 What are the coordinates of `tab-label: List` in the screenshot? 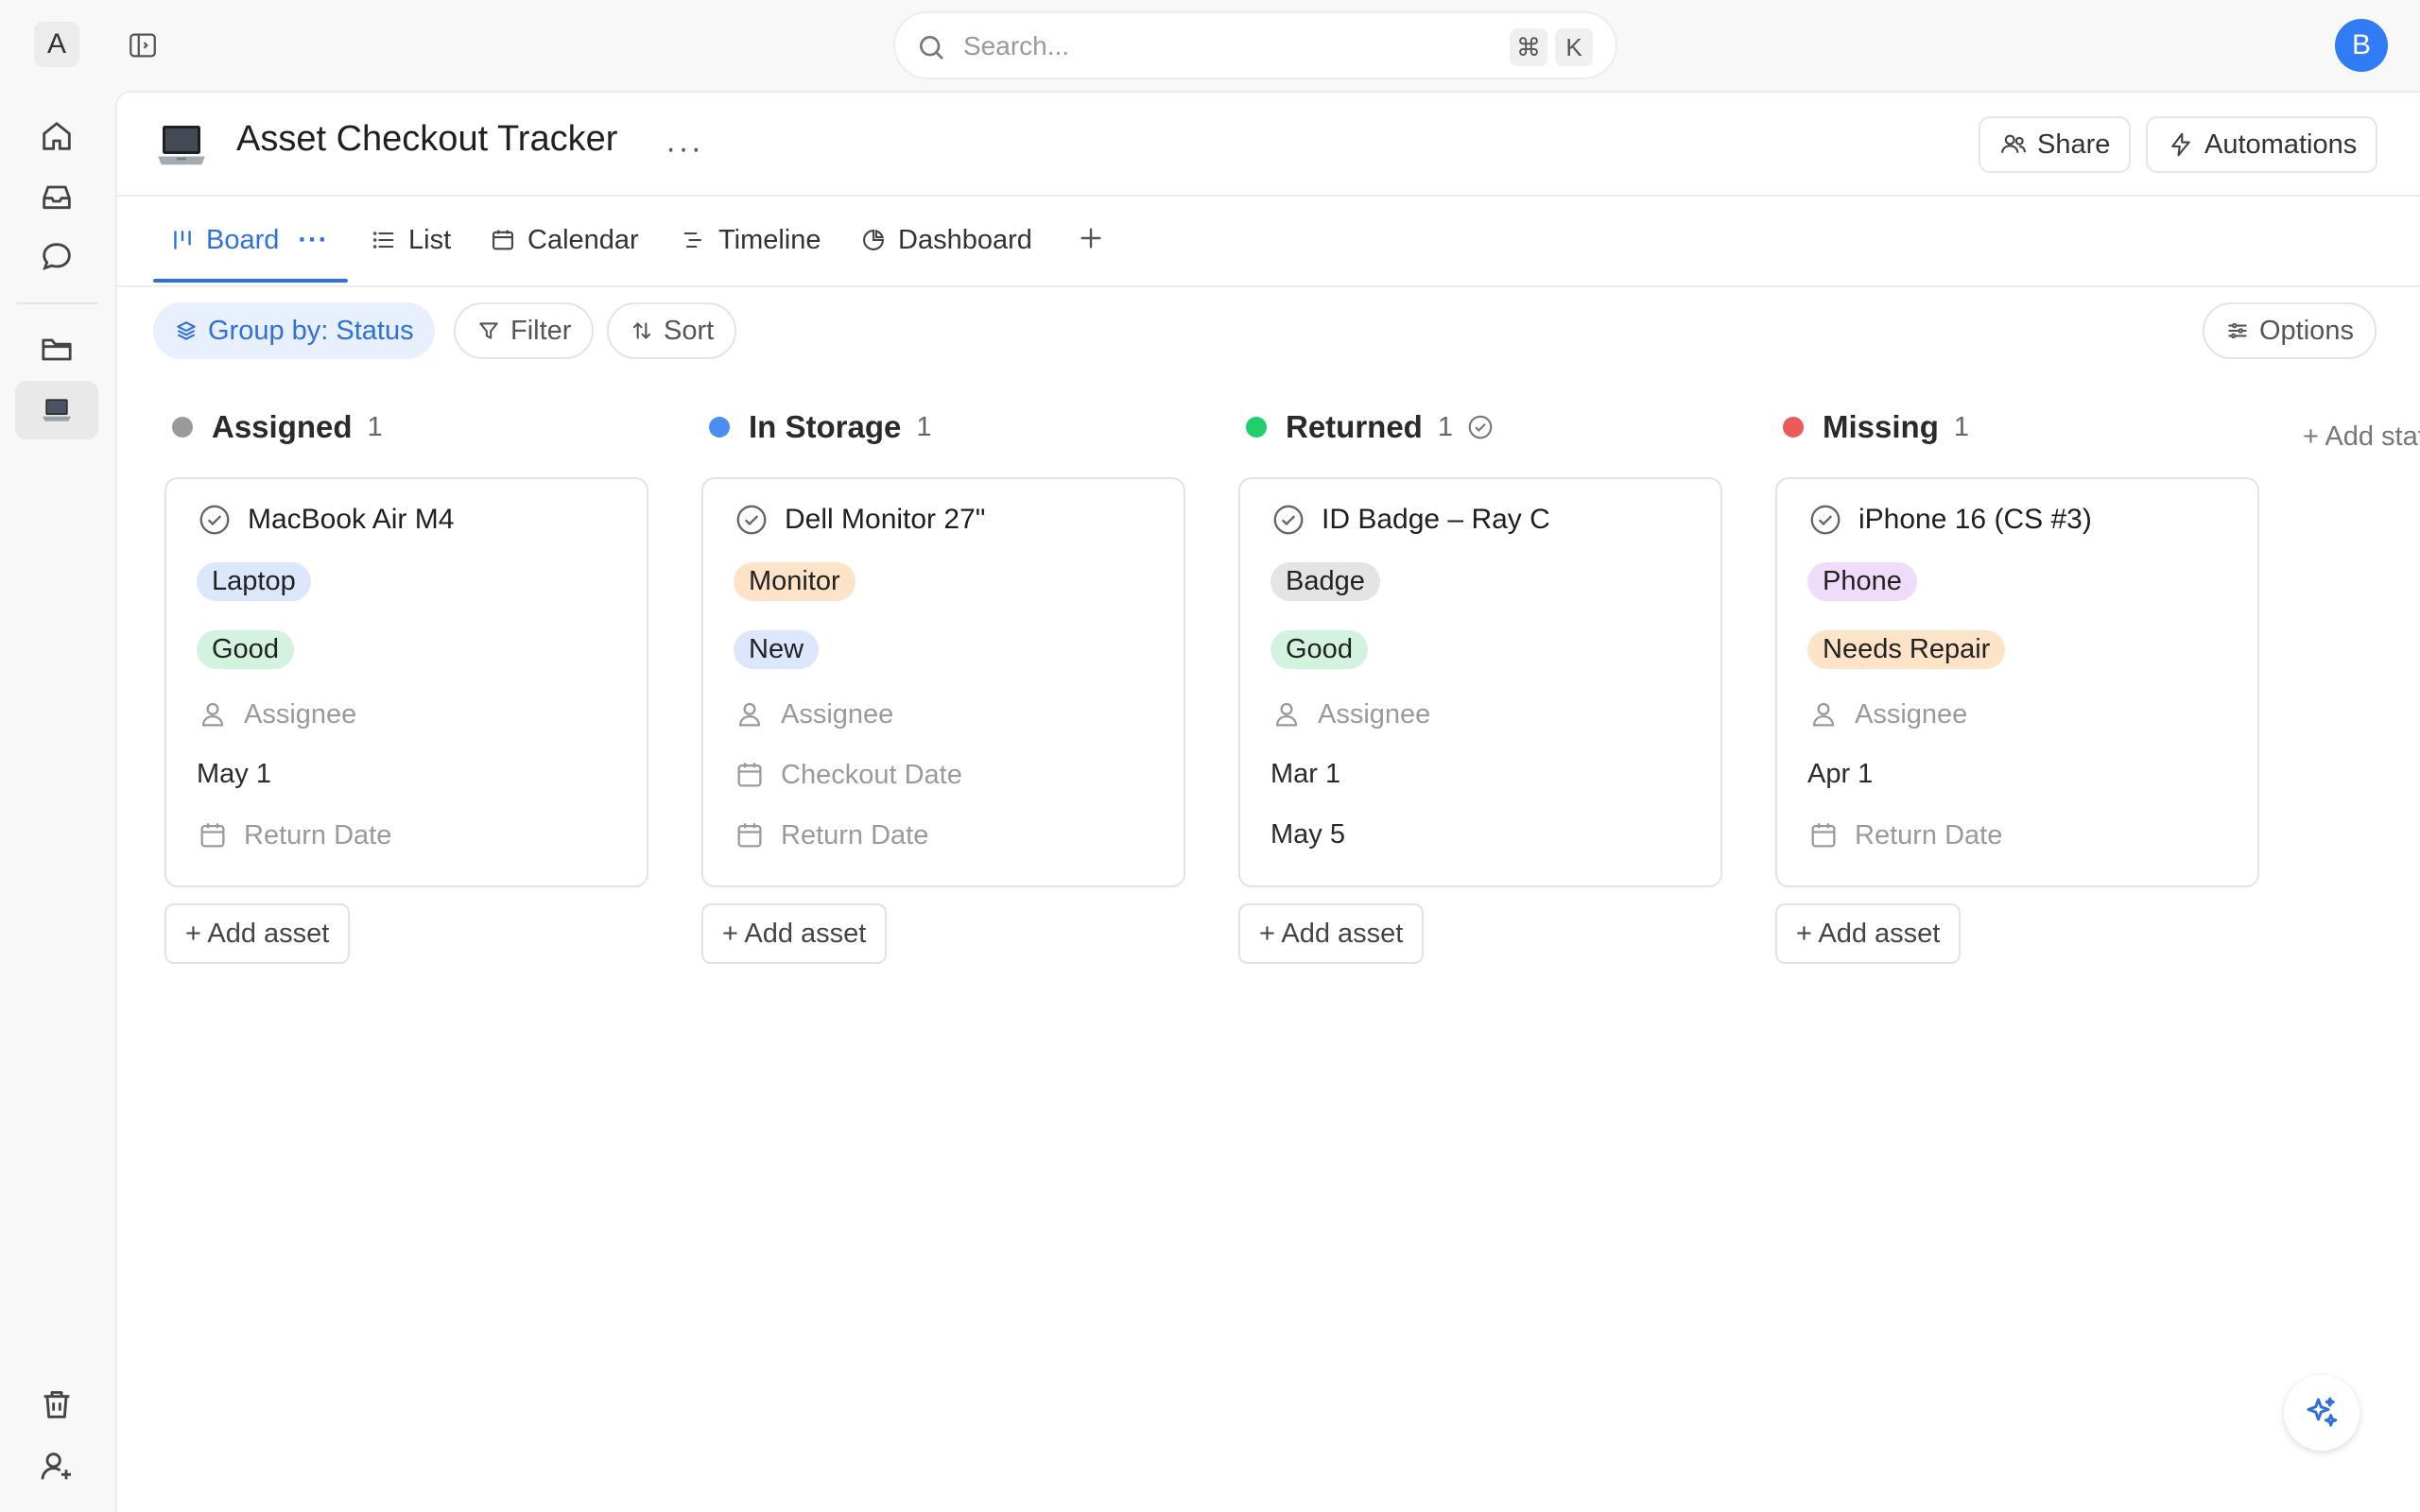 It's located at (430, 239).